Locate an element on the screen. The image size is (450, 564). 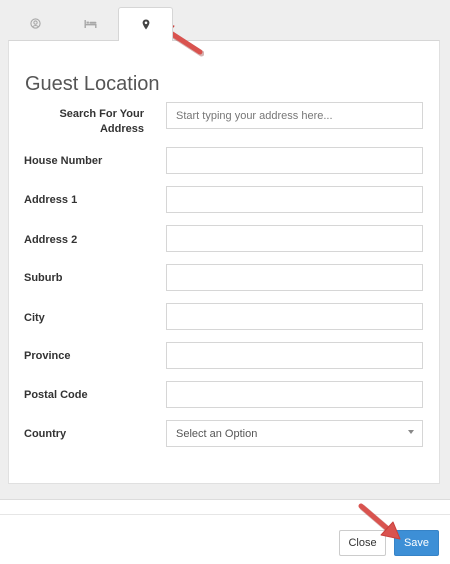
tab-strip is located at coordinates (90, 24).